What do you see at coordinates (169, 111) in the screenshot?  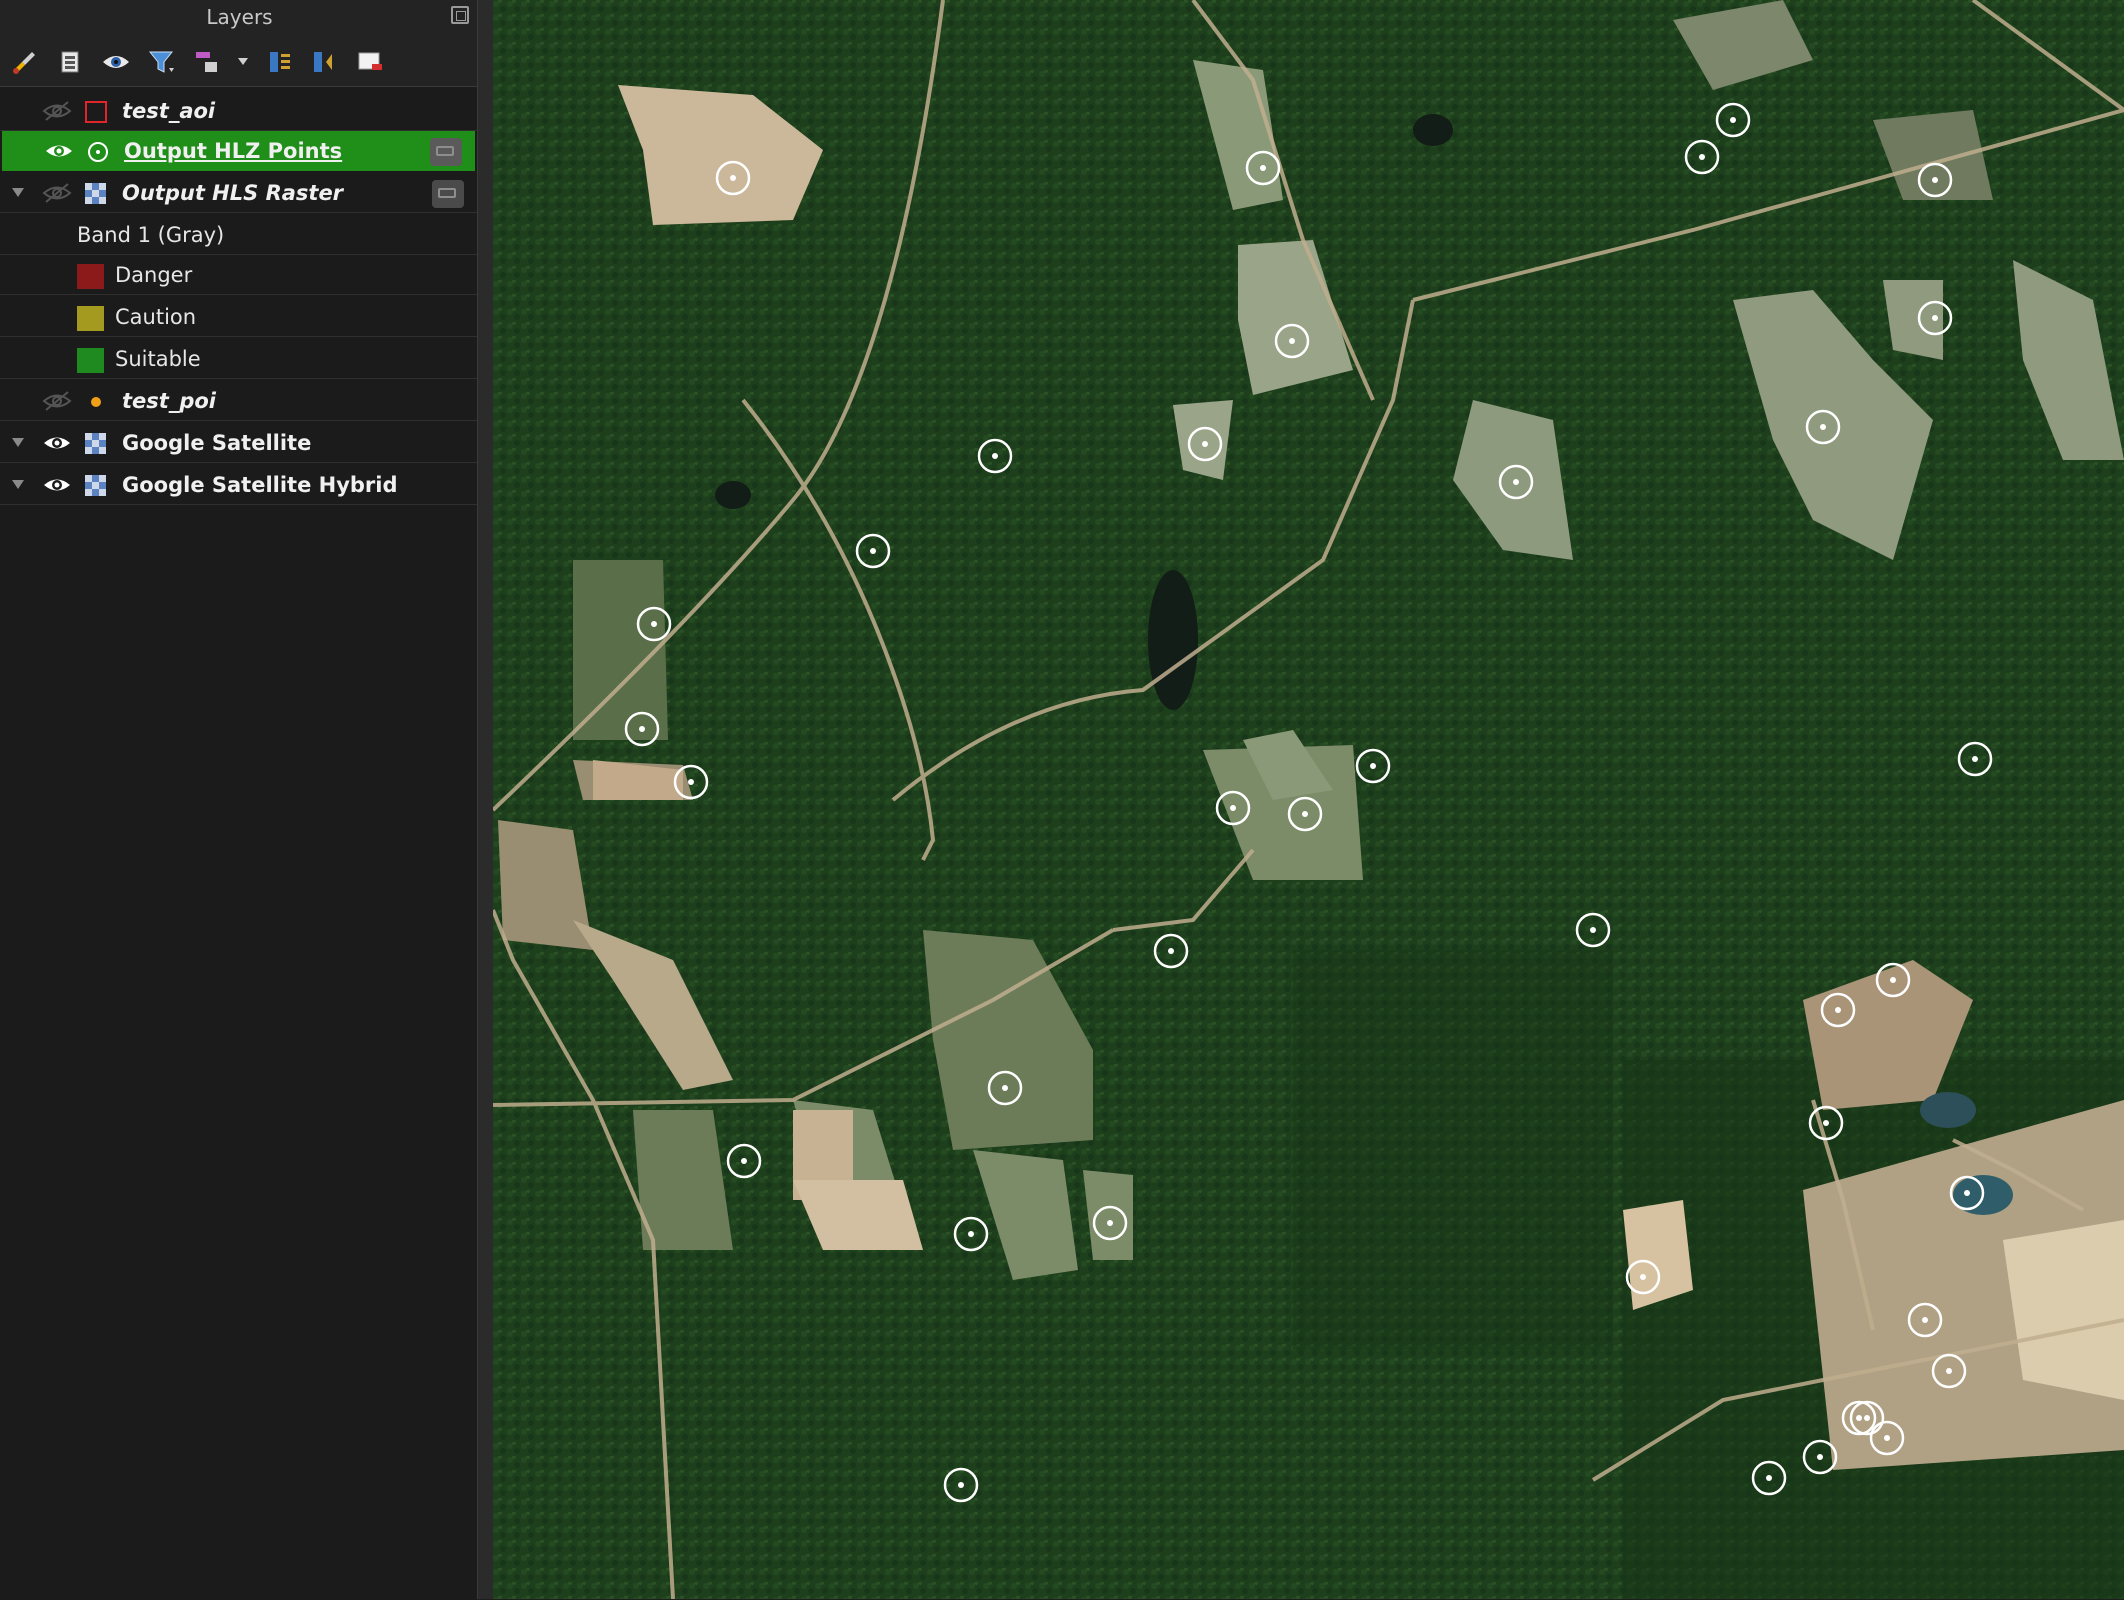 I see `layer-name: test_aoi` at bounding box center [169, 111].